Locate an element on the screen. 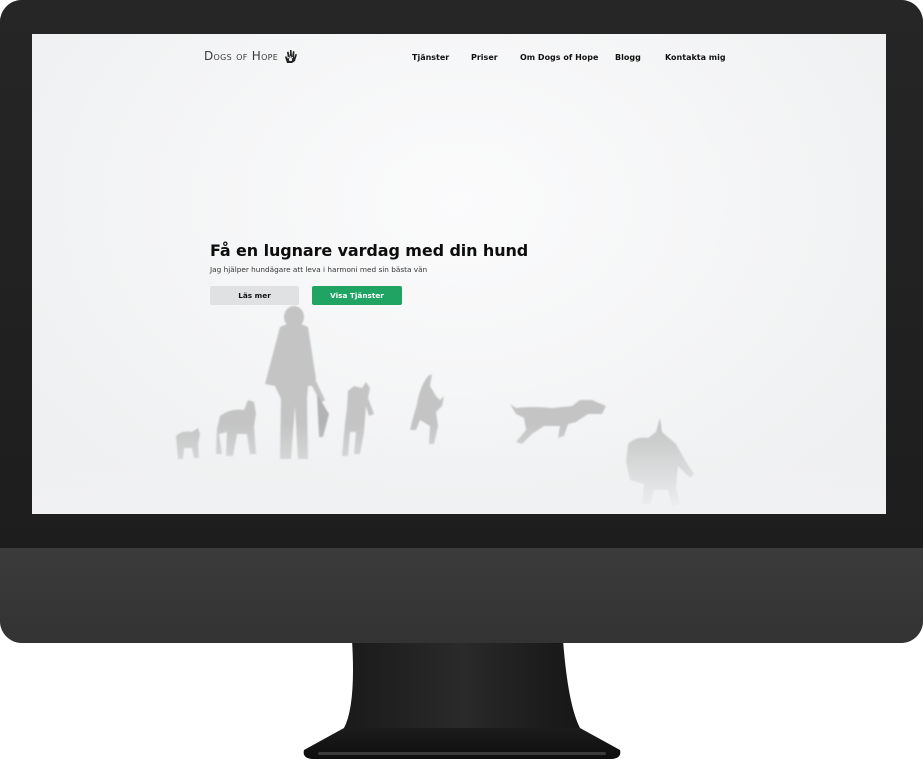  logo-text: Dogs of Hope is located at coordinates (241, 56).